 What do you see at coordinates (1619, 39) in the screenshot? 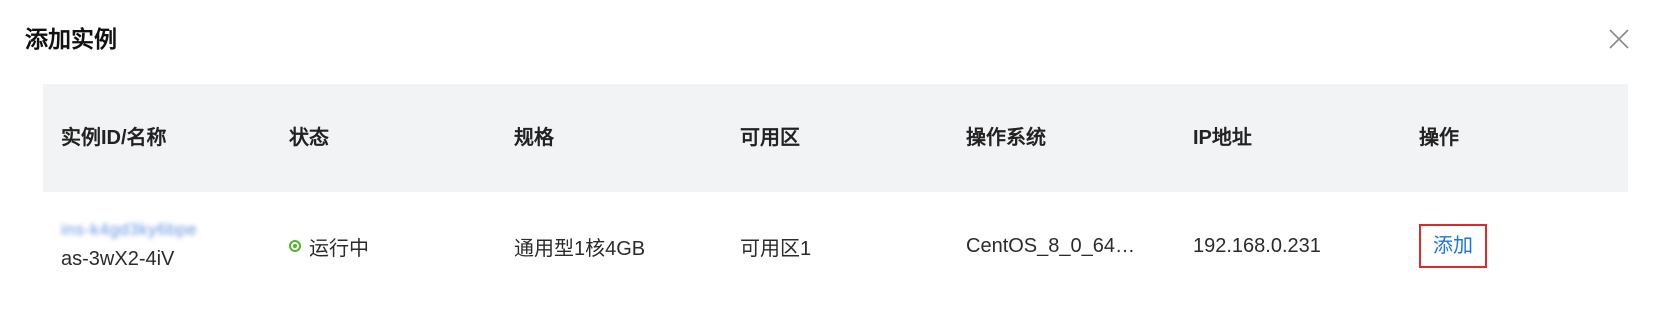
I see `close-icon` at bounding box center [1619, 39].